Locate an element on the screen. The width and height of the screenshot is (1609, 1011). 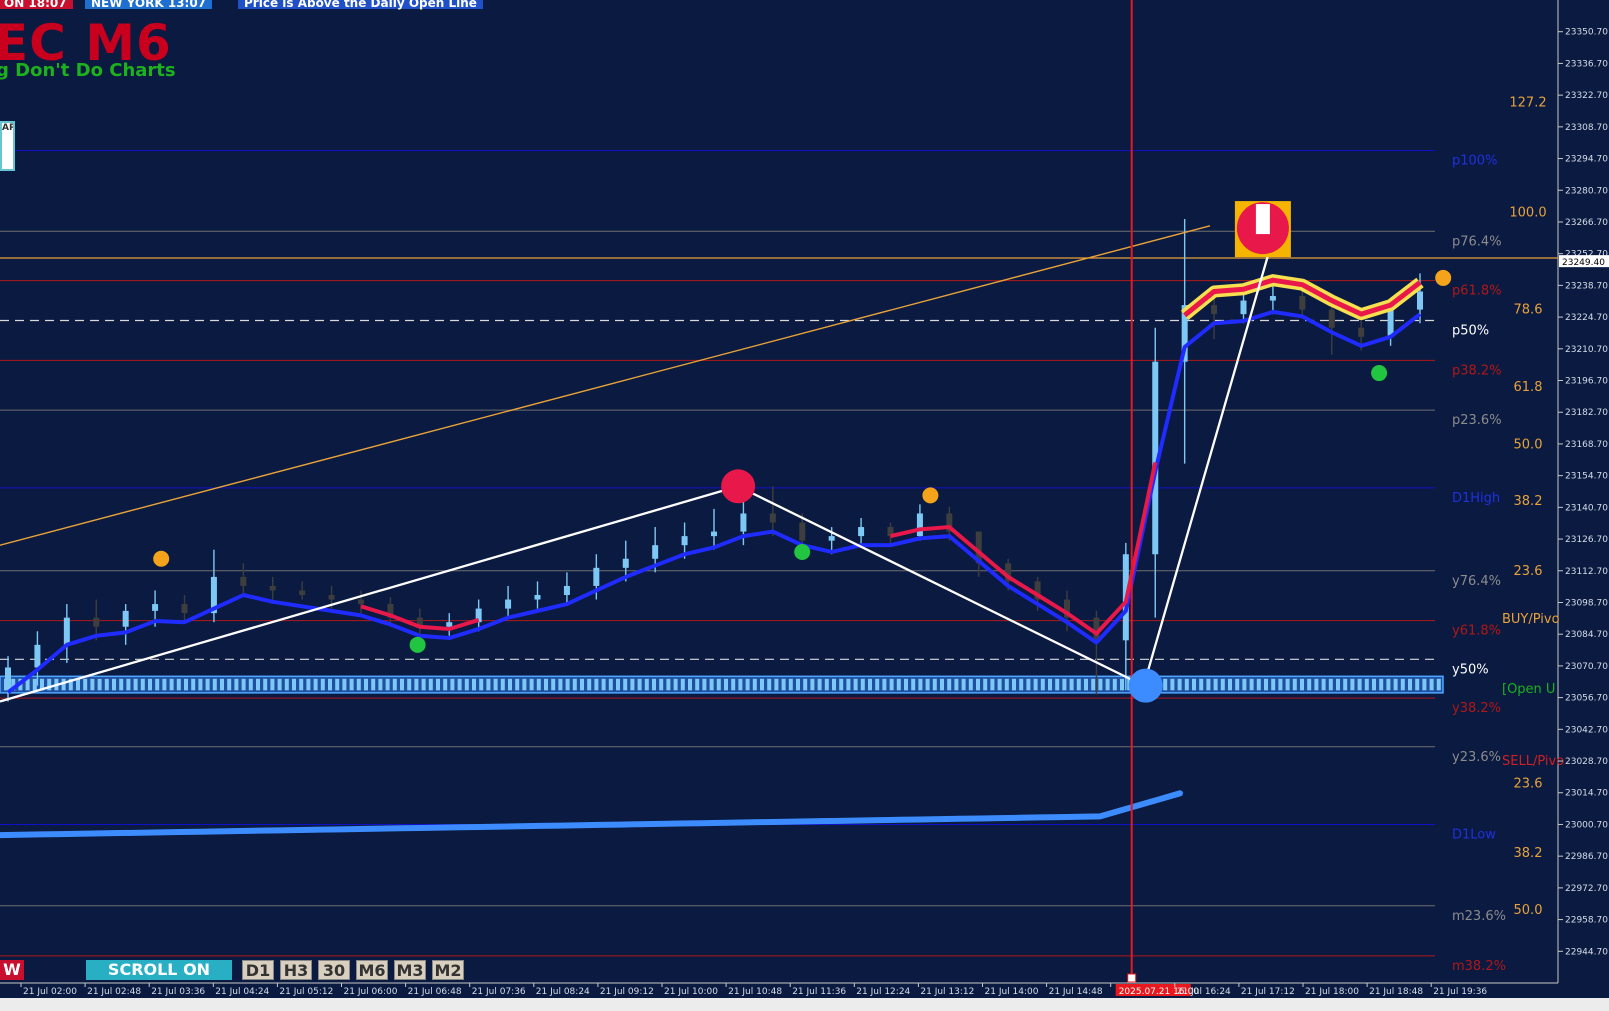
price-tick-label-8: 23238.70 is located at coordinates (1586, 286).